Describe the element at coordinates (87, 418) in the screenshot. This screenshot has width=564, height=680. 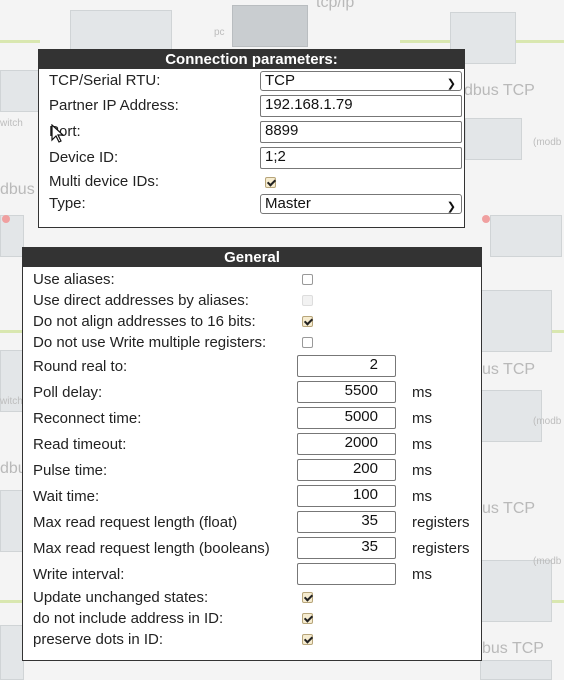
I see `reconnect-time-label: Reconnect time:` at that location.